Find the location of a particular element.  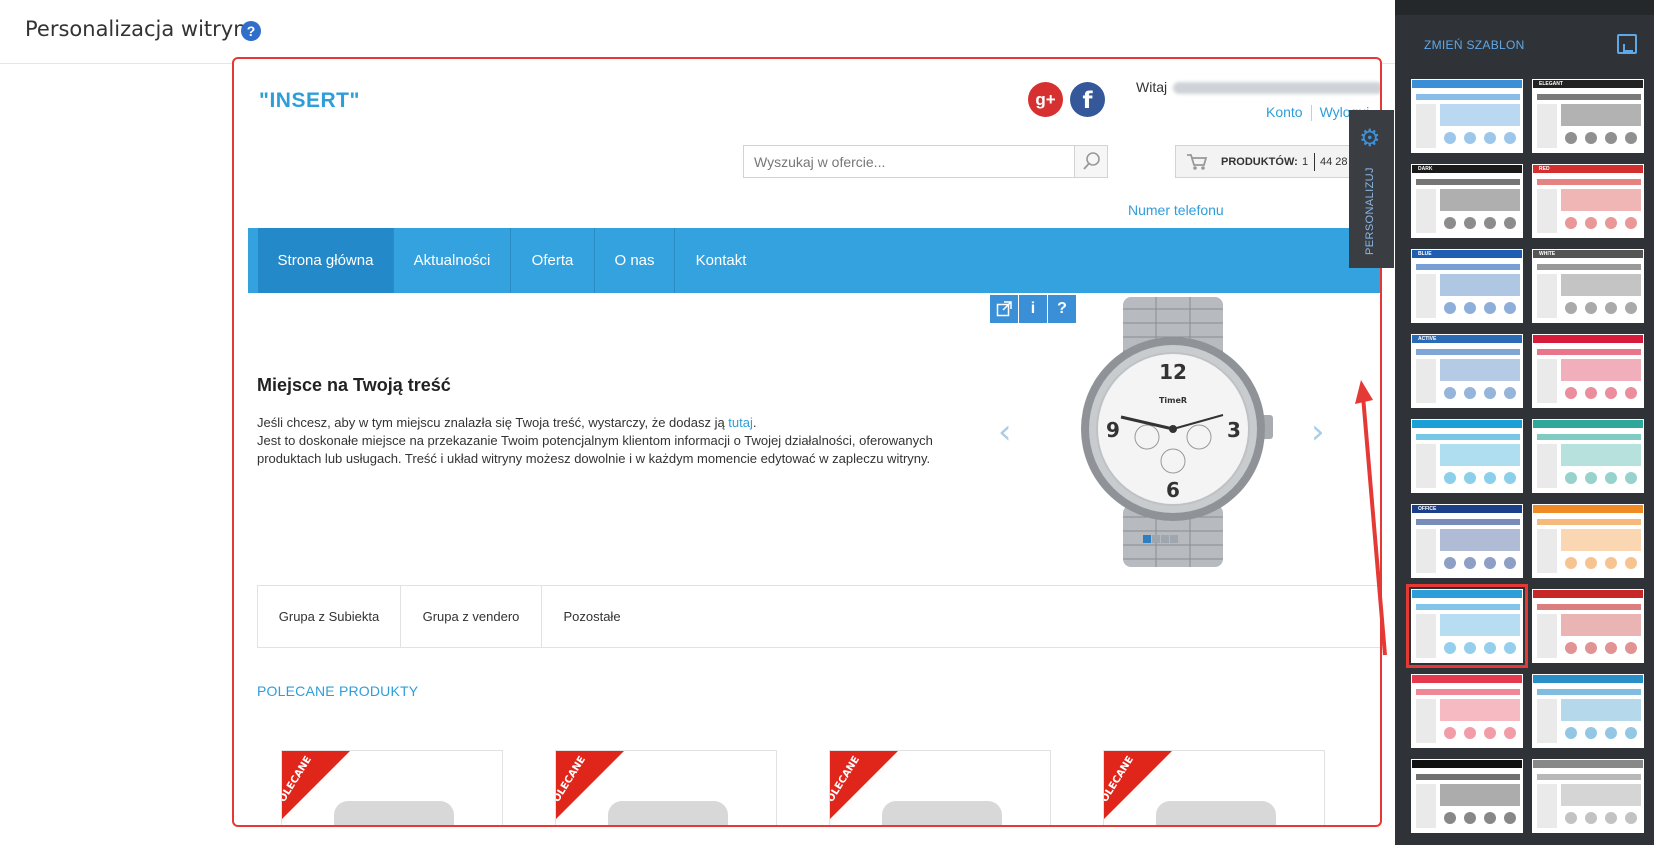

template-thumbnail: RED is located at coordinates (1588, 201).